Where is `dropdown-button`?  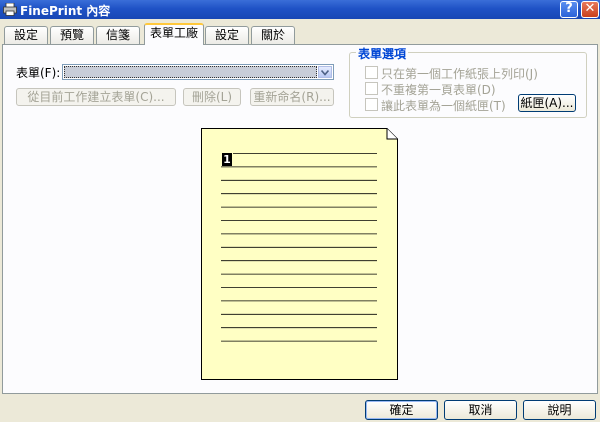
dropdown-button is located at coordinates (325, 72).